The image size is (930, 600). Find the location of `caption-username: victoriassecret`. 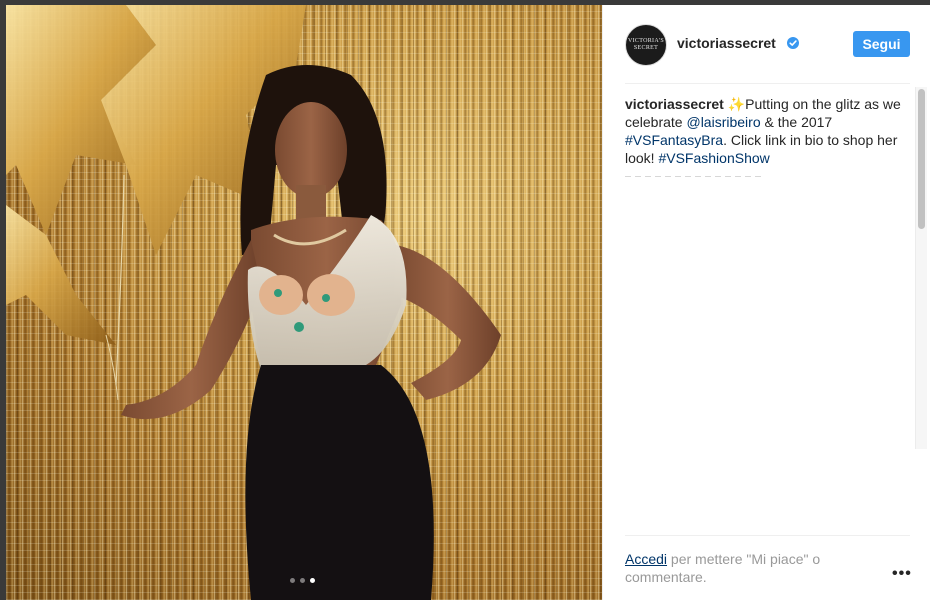

caption-username: victoriassecret is located at coordinates (674, 104).